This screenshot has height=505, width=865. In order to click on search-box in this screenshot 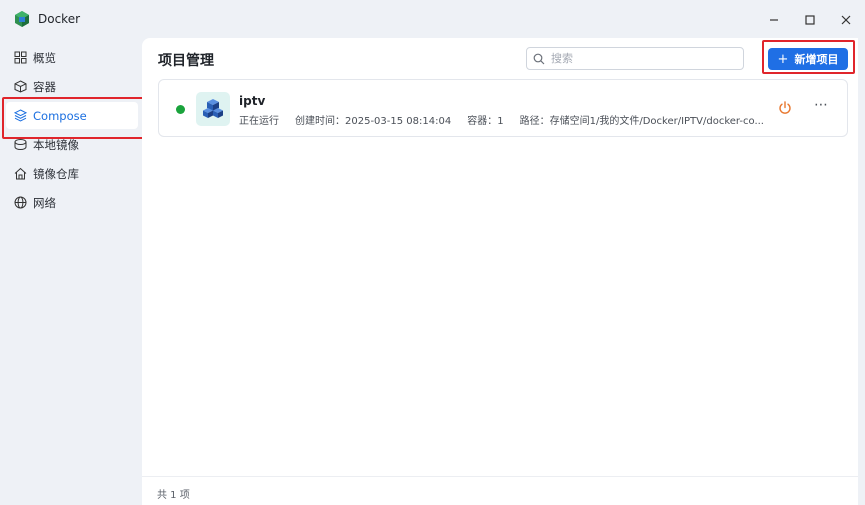, I will do `click(635, 58)`.